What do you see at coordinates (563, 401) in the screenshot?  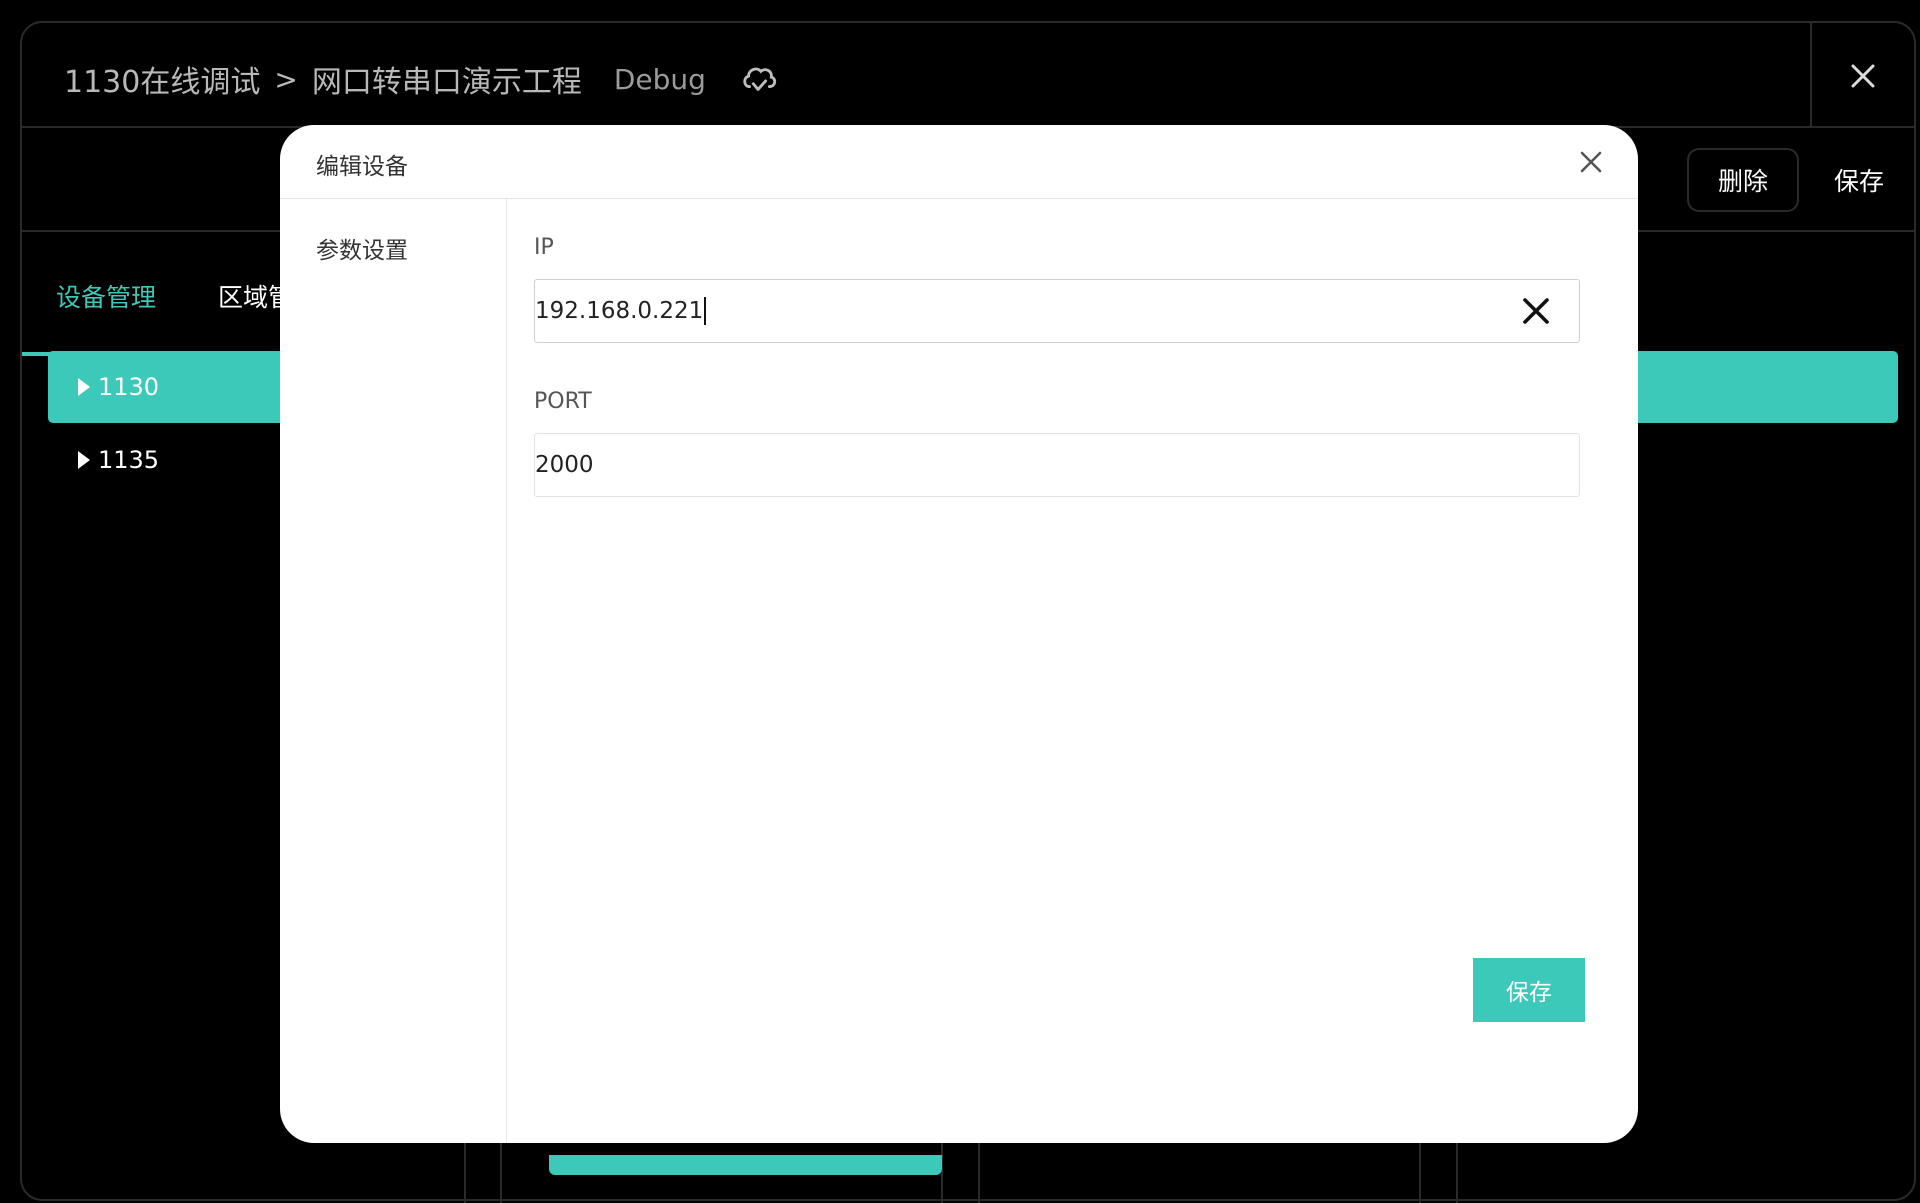 I see `port-label: PORT` at bounding box center [563, 401].